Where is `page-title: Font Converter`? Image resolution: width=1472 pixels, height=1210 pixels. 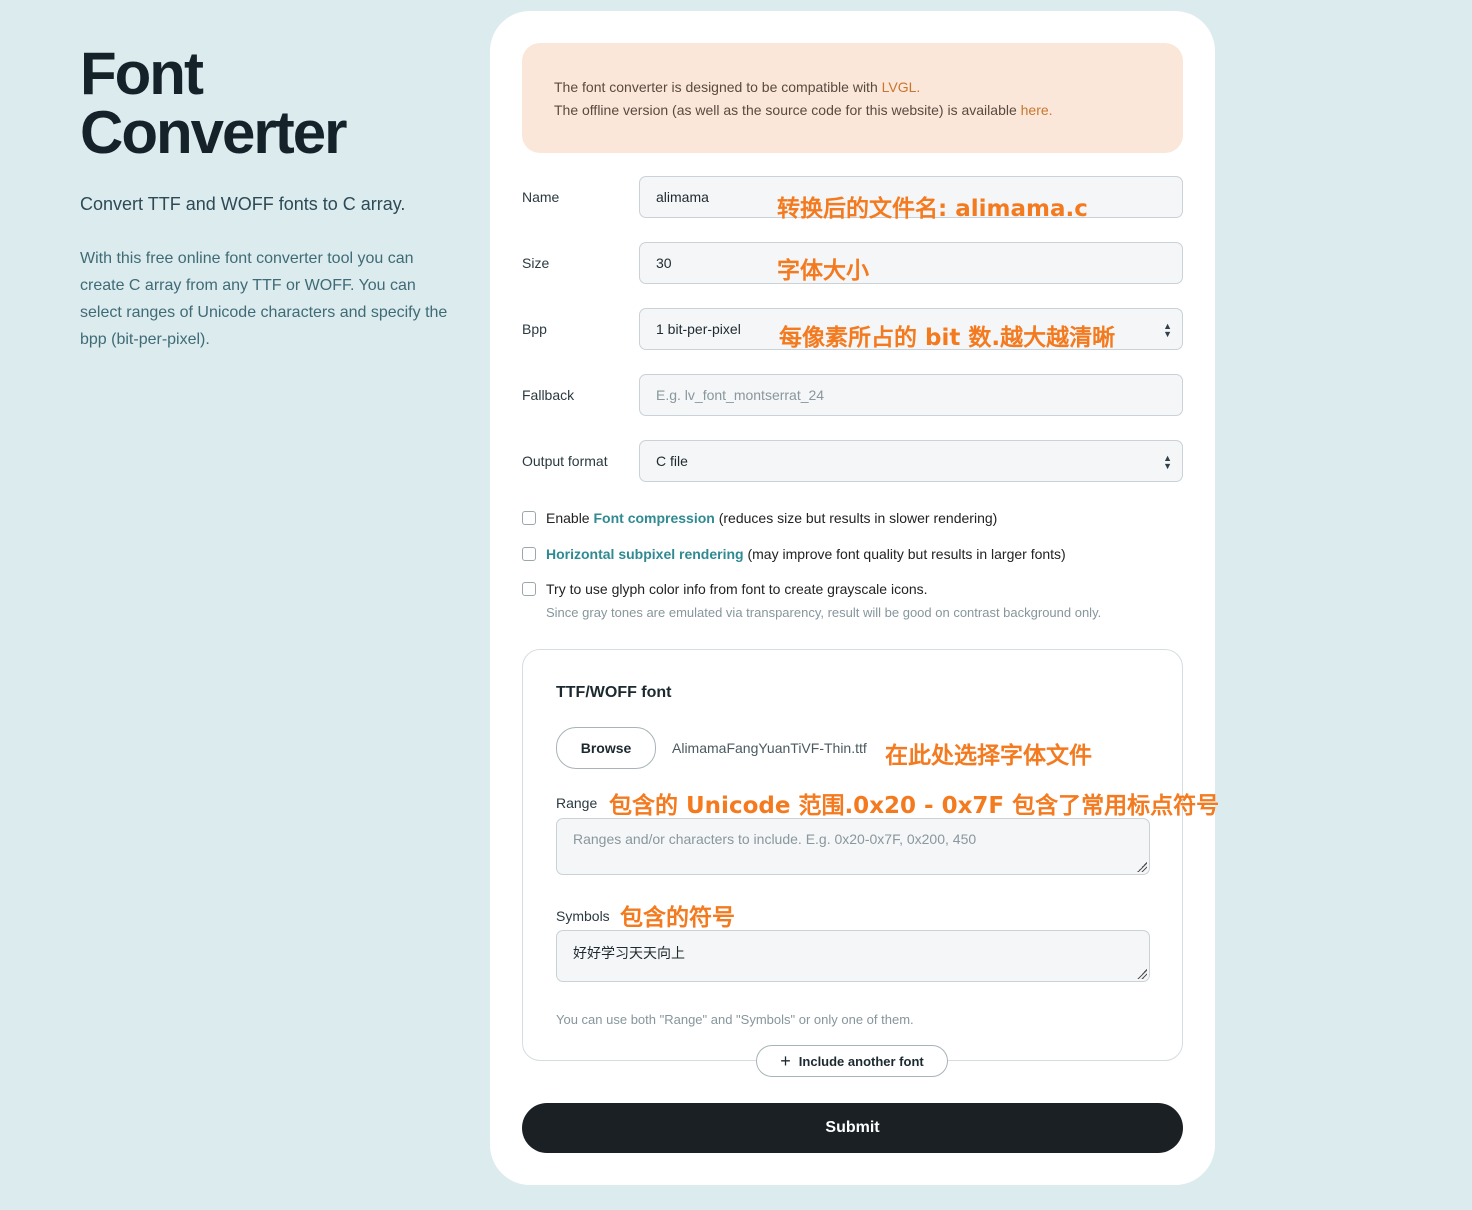 page-title: Font Converter is located at coordinates (265, 103).